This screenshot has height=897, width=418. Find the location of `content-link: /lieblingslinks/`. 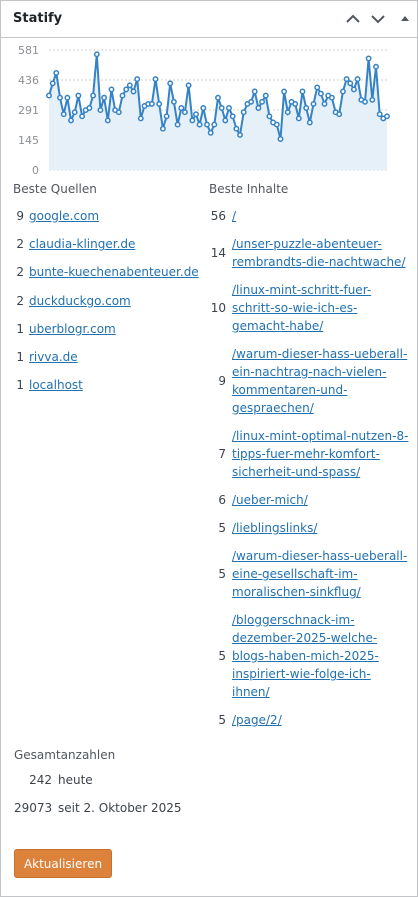

content-link: /lieblingslinks/ is located at coordinates (322, 528).